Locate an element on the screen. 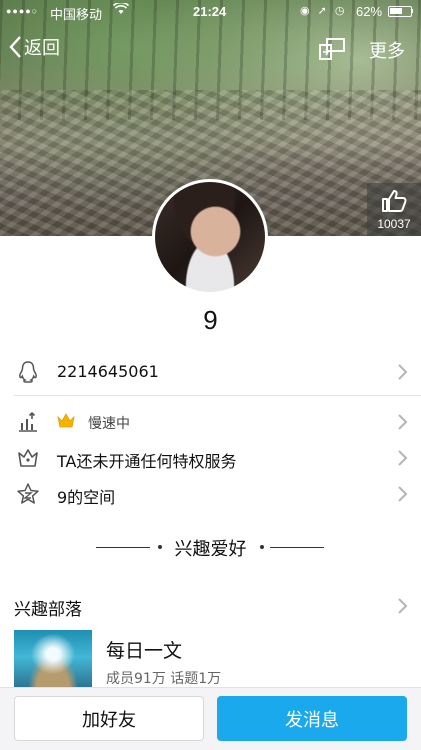 This screenshot has height=750, width=421. back-button: 返回 is located at coordinates (34, 47).